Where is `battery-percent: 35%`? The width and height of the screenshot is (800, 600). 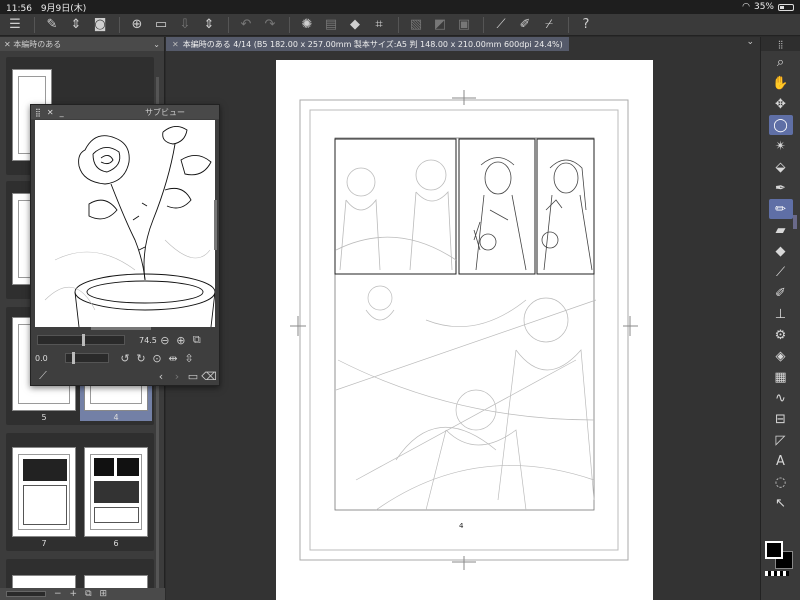
battery-percent: 35% is located at coordinates (763, 7).